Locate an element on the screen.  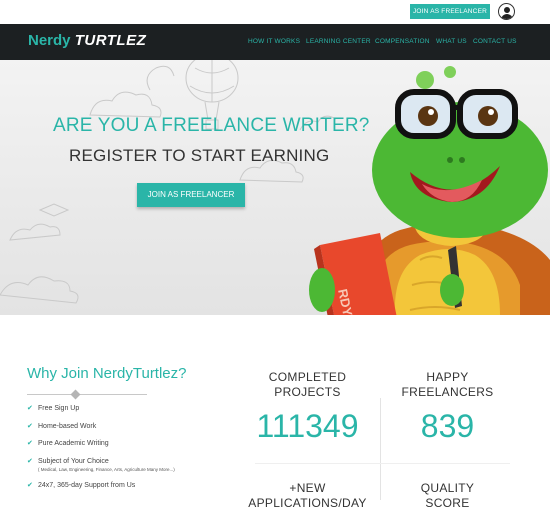
stat-label: QUALITYSCORE is located at coordinates (447, 496).